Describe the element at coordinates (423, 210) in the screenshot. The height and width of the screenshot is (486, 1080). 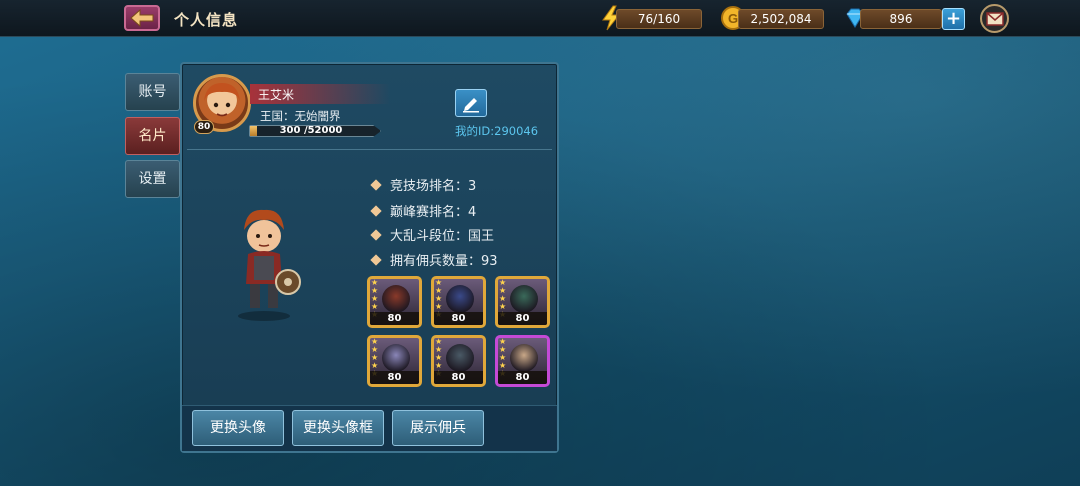
I see `stat-peak-rank: 巅峰赛排名：4` at that location.